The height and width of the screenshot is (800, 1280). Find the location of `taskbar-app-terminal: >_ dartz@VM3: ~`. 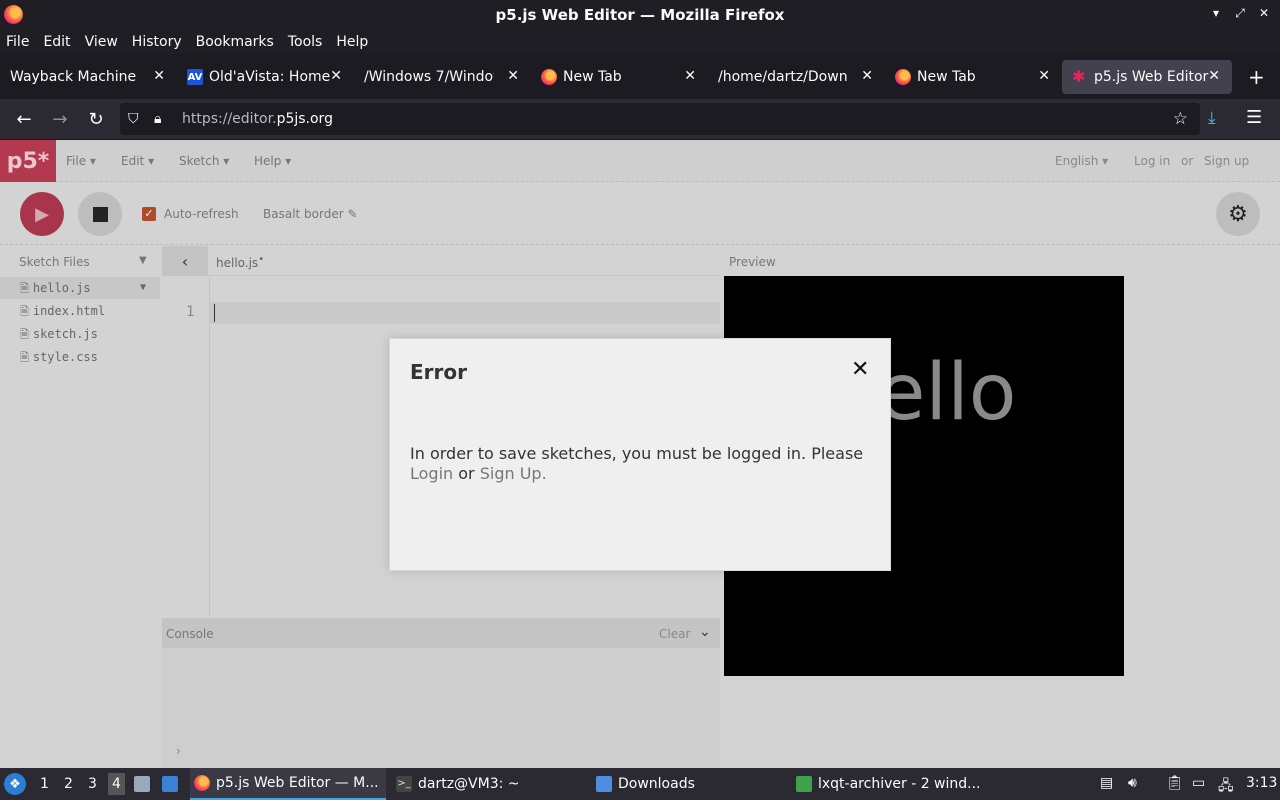

taskbar-app-terminal: >_ dartz@VM3: ~ is located at coordinates (458, 784).